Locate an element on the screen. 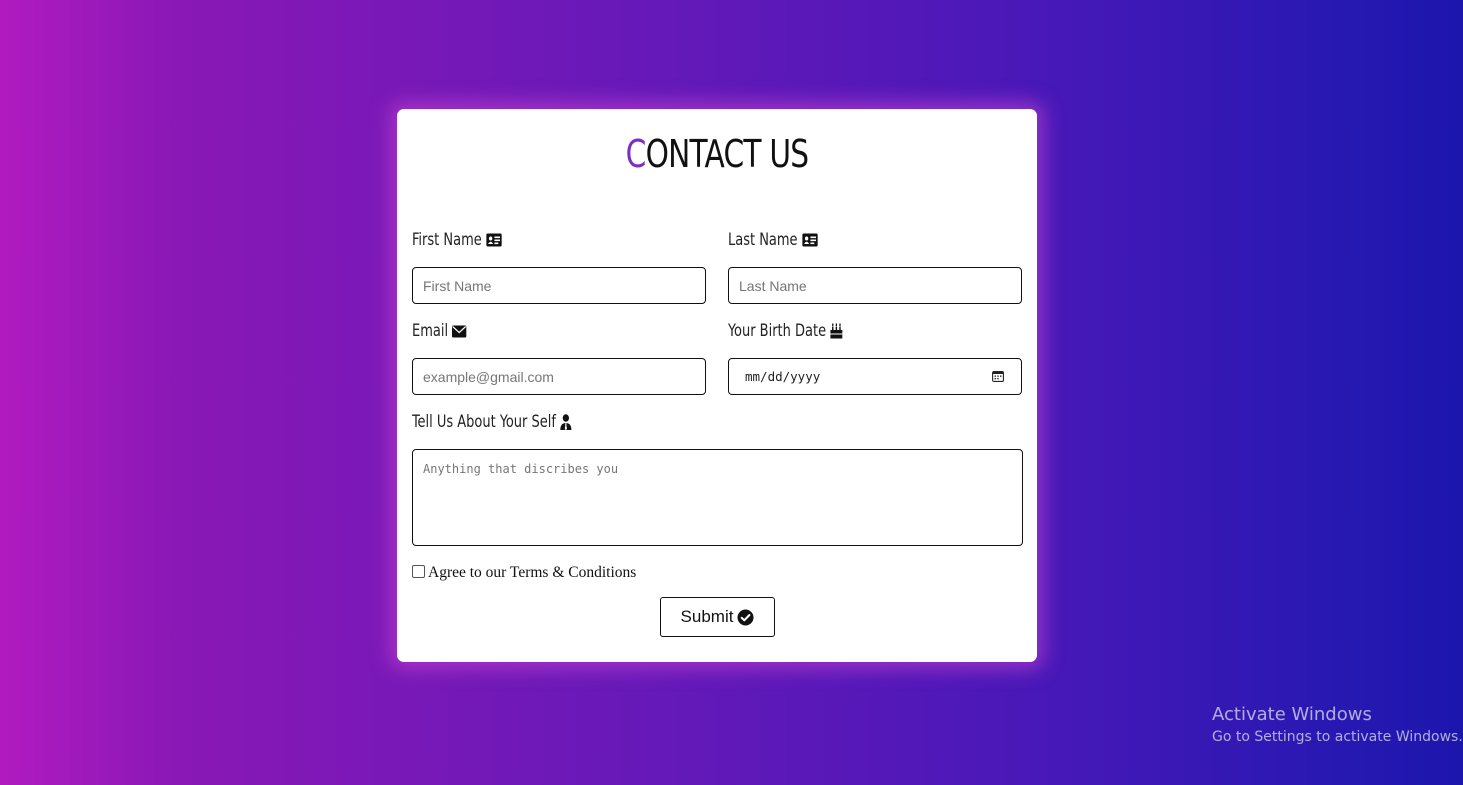  about-label: Tell Us About Your Self is located at coordinates (492, 422).